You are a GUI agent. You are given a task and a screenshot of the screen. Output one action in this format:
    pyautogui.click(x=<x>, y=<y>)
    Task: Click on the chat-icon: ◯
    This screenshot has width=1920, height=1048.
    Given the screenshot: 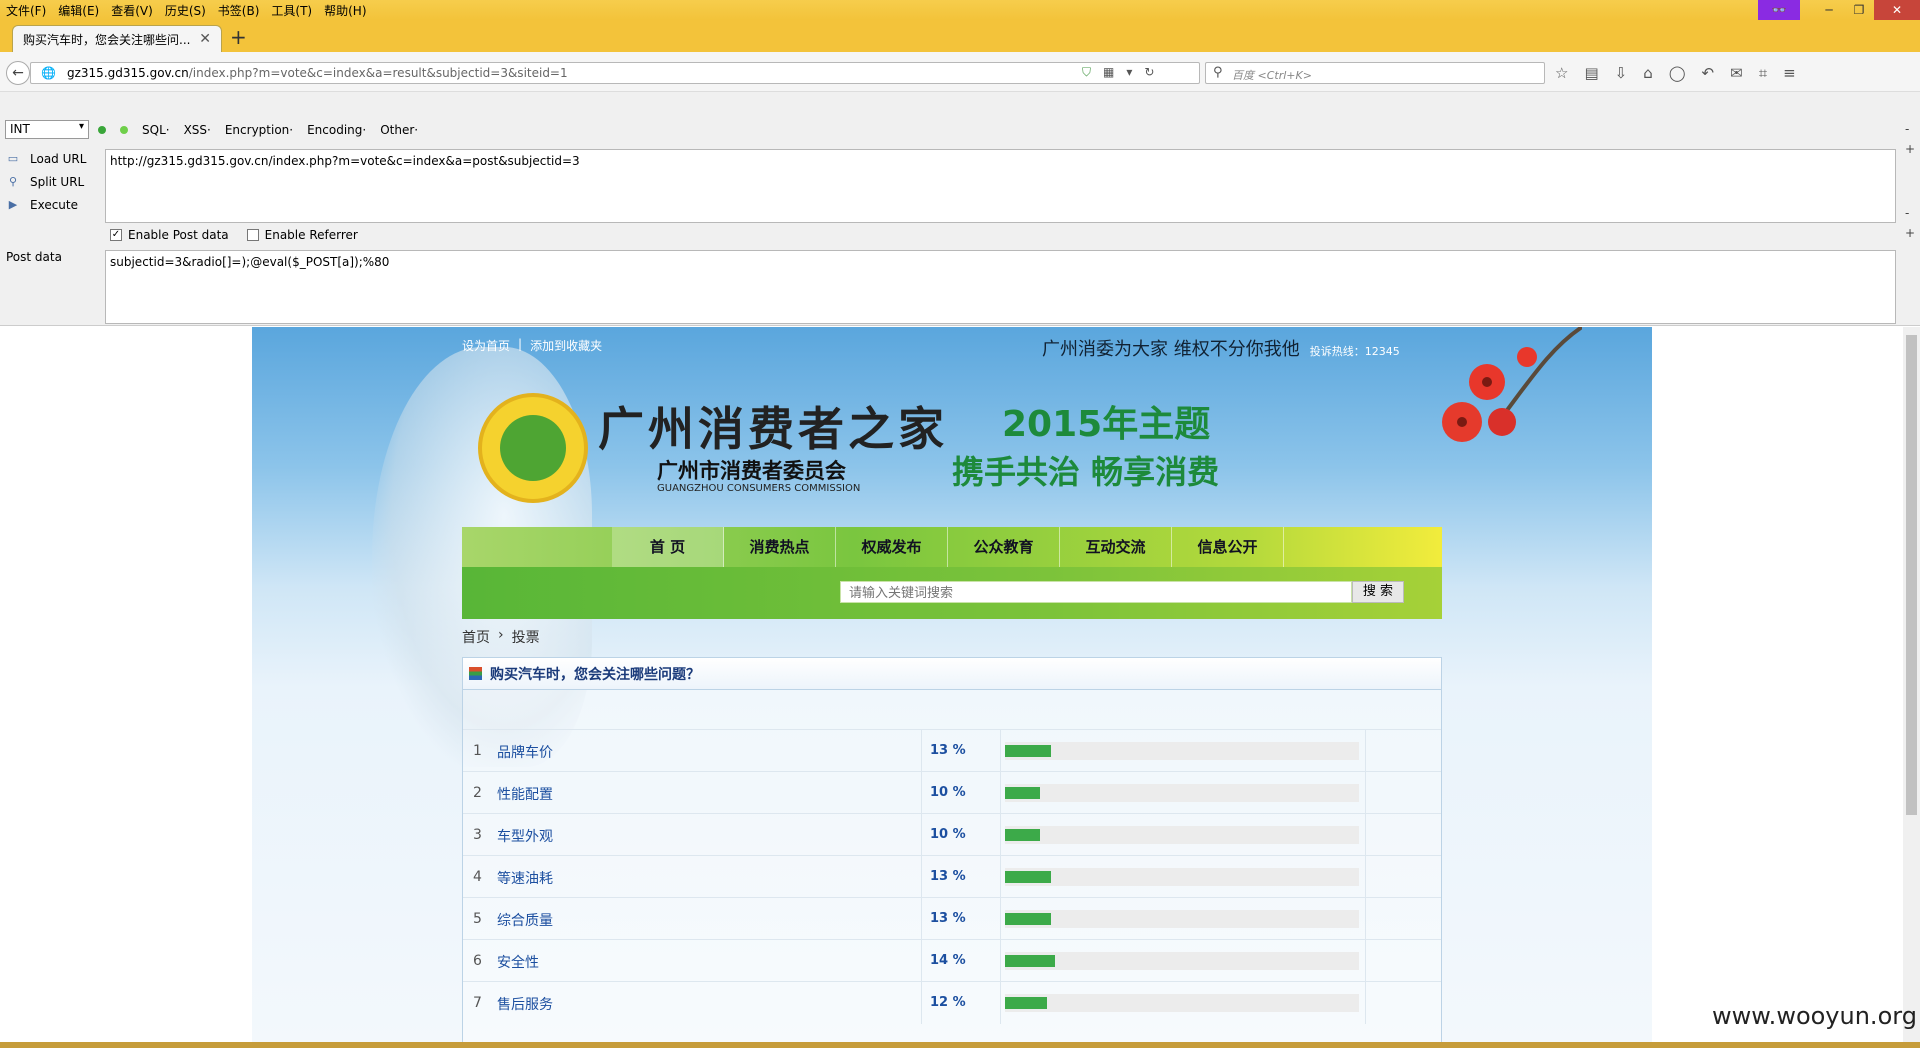 What is the action you would take?
    pyautogui.click(x=1677, y=73)
    